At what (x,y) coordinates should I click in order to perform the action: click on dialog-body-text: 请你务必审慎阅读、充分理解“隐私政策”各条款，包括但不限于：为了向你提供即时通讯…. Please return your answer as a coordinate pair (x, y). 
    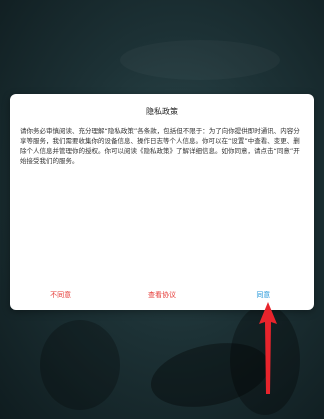
    Looking at the image, I should click on (160, 146).